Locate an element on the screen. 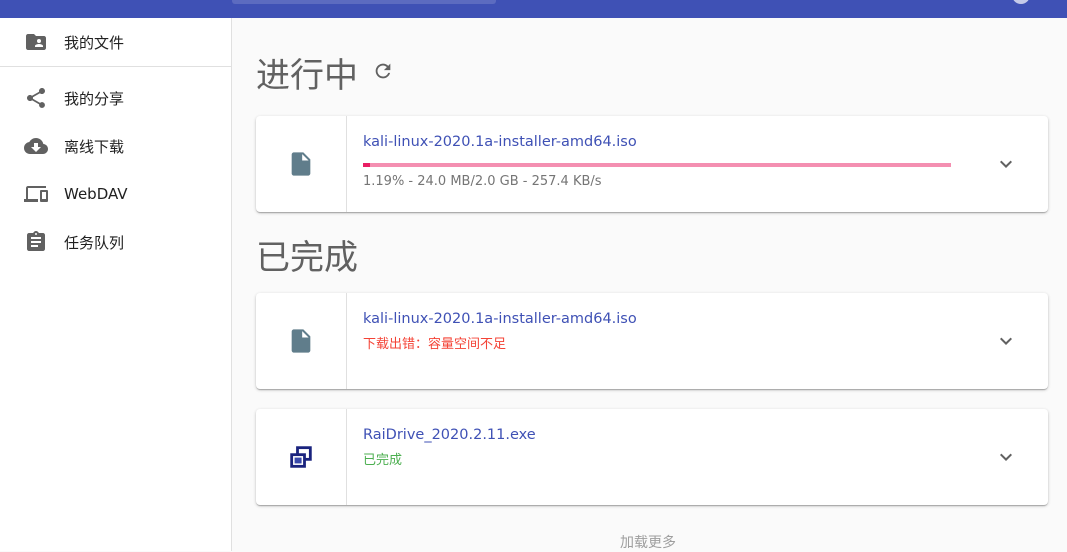 This screenshot has width=1067, height=552. sidebar-item-my-files: 我的文件 is located at coordinates (115, 42).